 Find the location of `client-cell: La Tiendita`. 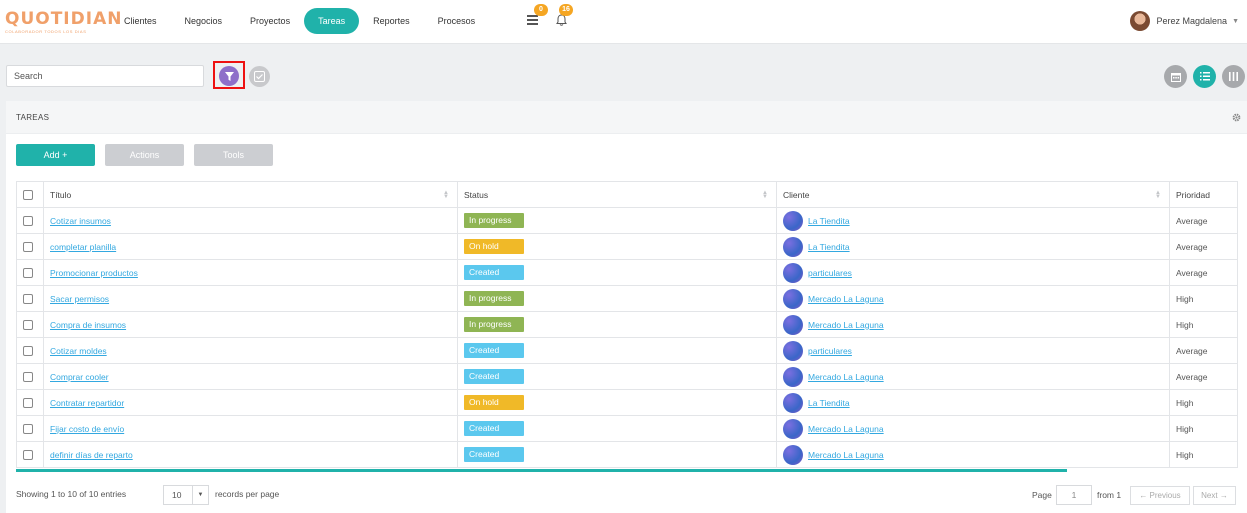

client-cell: La Tiendita is located at coordinates (973, 246).